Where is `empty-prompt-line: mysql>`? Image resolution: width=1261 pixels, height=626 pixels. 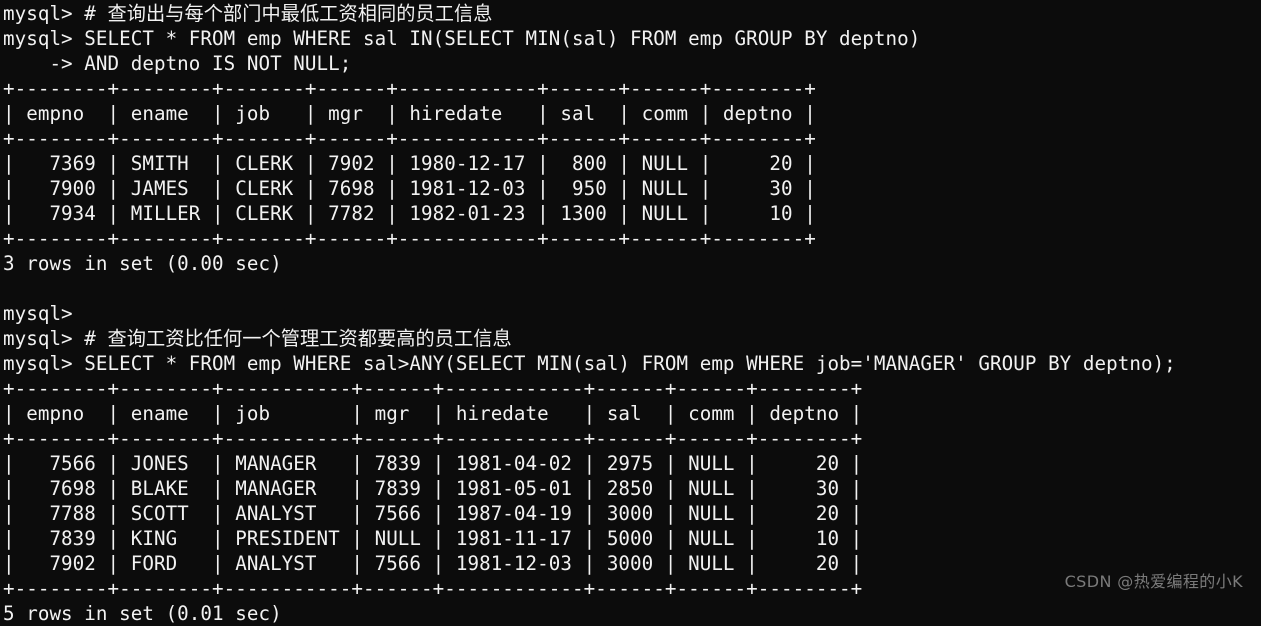
empty-prompt-line: mysql> is located at coordinates (38, 313).